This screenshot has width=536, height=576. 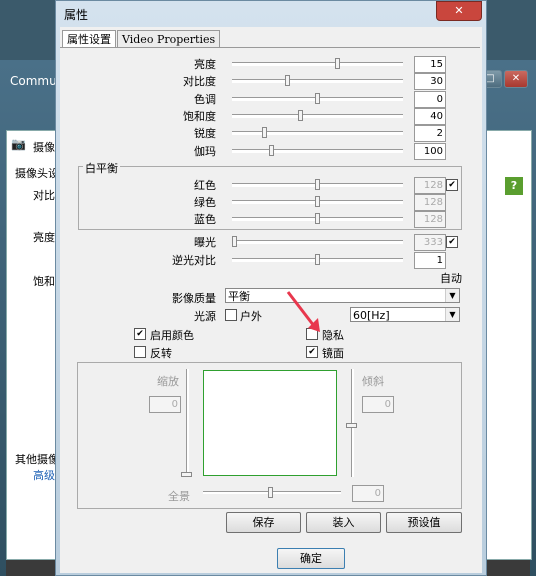 I want to click on privacy-label: 隐私, so click(x=333, y=335).